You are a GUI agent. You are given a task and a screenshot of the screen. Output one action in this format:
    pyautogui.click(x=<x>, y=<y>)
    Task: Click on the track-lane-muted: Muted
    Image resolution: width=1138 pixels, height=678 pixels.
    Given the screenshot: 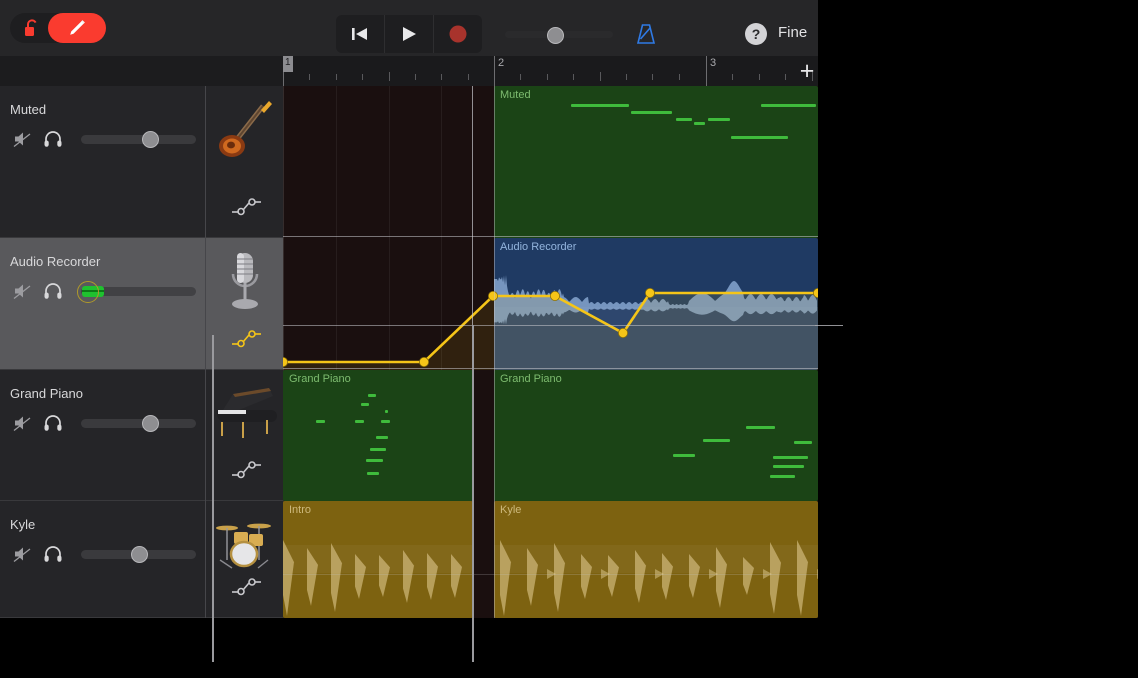 What is the action you would take?
    pyautogui.click(x=550, y=162)
    